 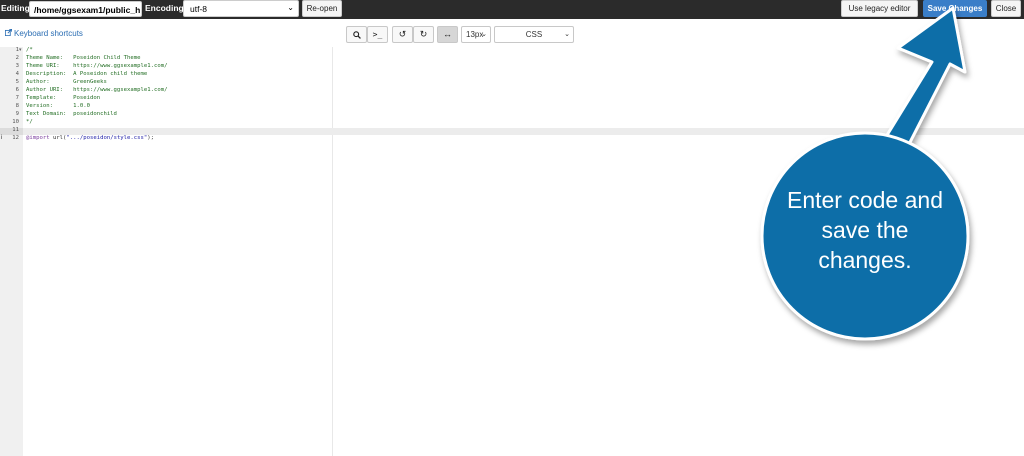 I want to click on encoding-select: utf-8 ⌄, so click(x=241, y=8).